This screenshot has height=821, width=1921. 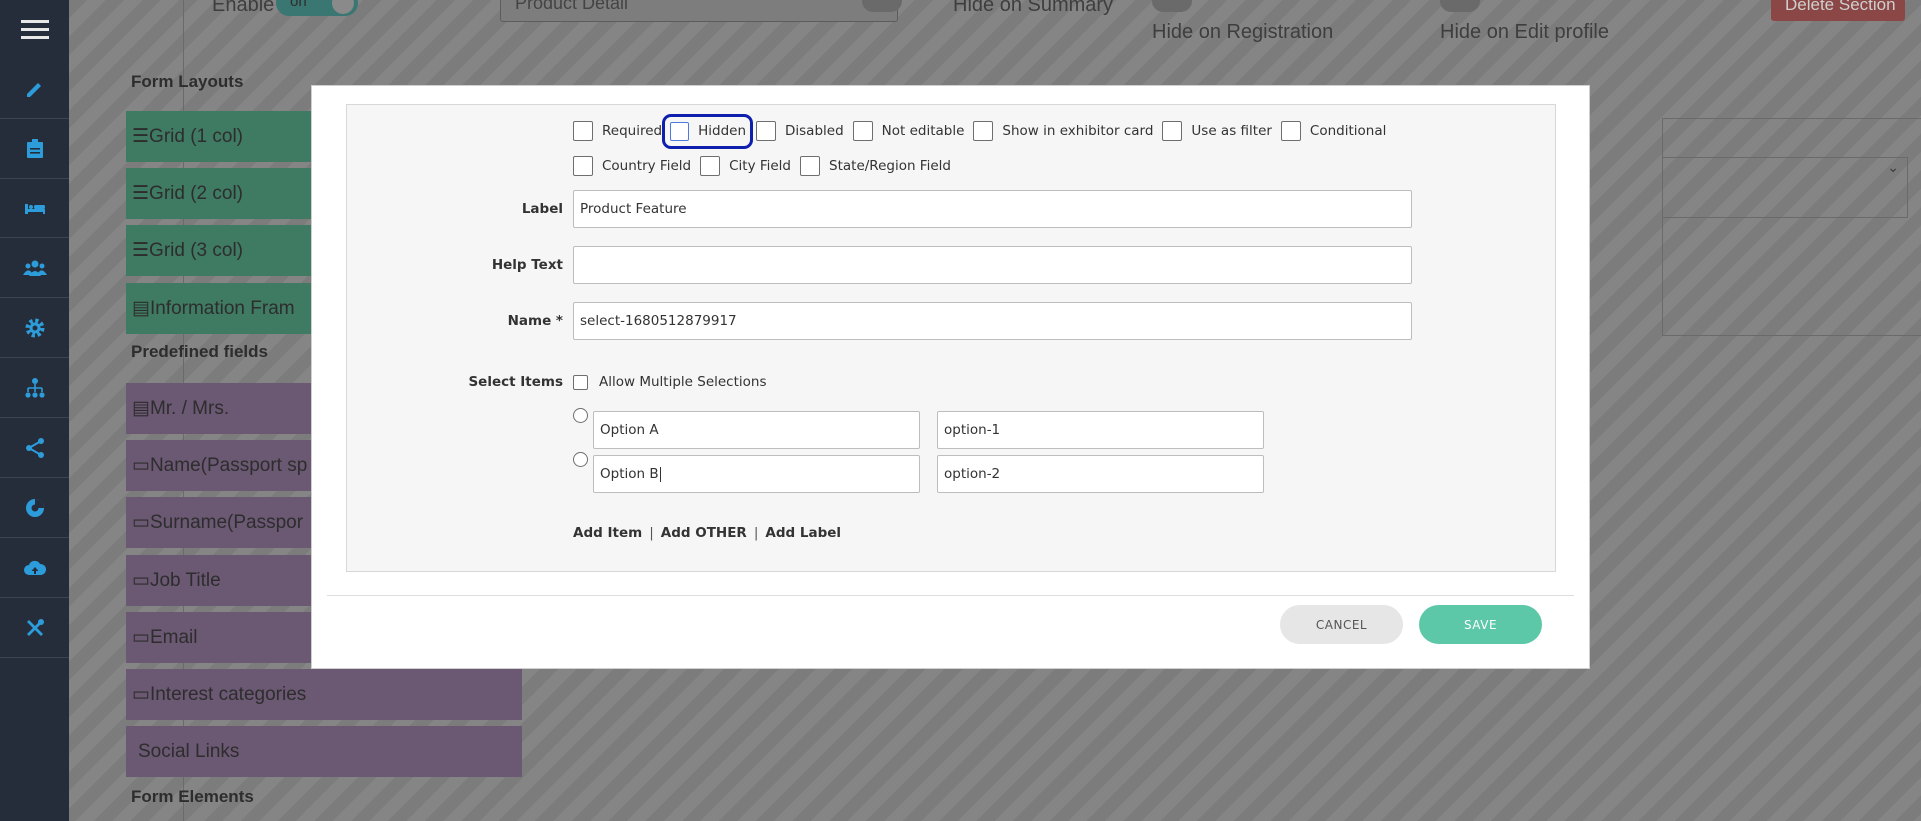 What do you see at coordinates (1290, 131) in the screenshot?
I see `conditional-checkbox` at bounding box center [1290, 131].